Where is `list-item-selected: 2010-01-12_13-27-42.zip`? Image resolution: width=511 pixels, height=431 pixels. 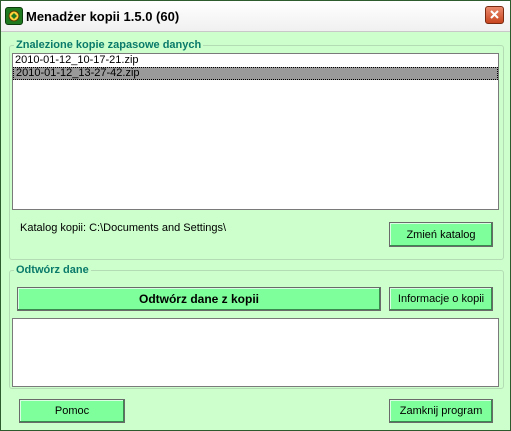 list-item-selected: 2010-01-12_13-27-42.zip is located at coordinates (255, 73).